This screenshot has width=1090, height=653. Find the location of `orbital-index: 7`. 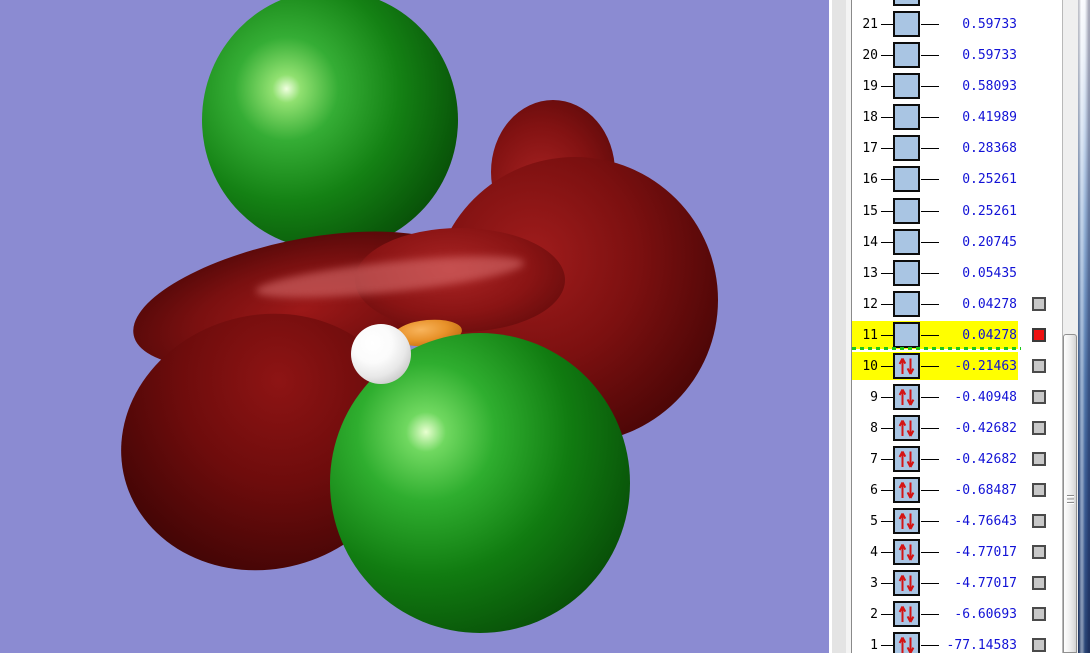

orbital-index: 7 is located at coordinates (874, 459).